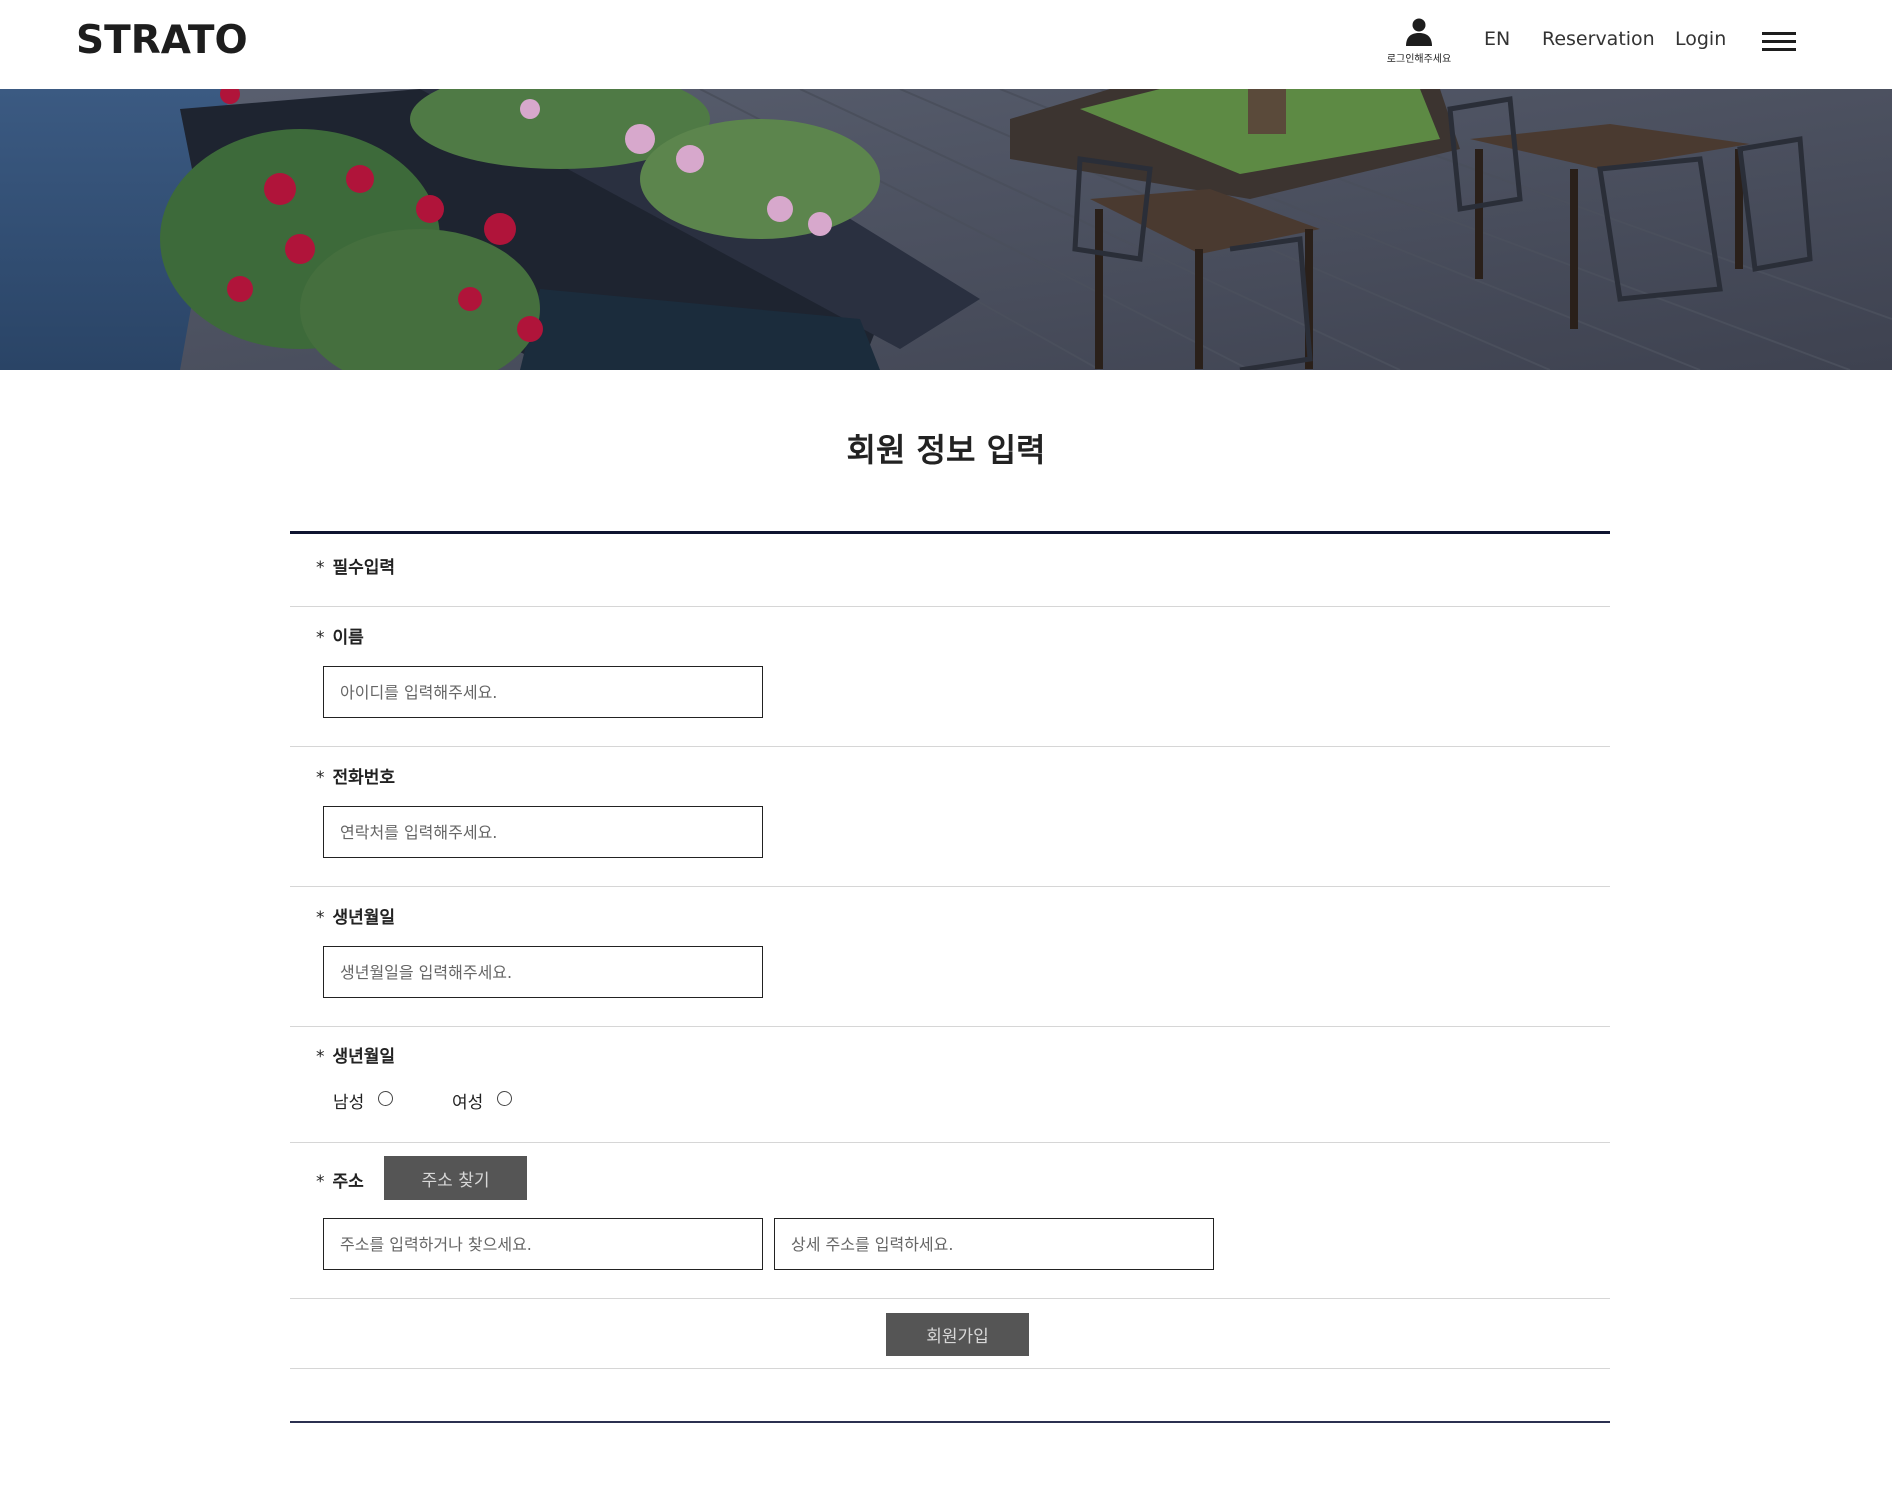 This screenshot has width=1892, height=1496. What do you see at coordinates (1700, 39) in the screenshot?
I see `nav-login: Login` at bounding box center [1700, 39].